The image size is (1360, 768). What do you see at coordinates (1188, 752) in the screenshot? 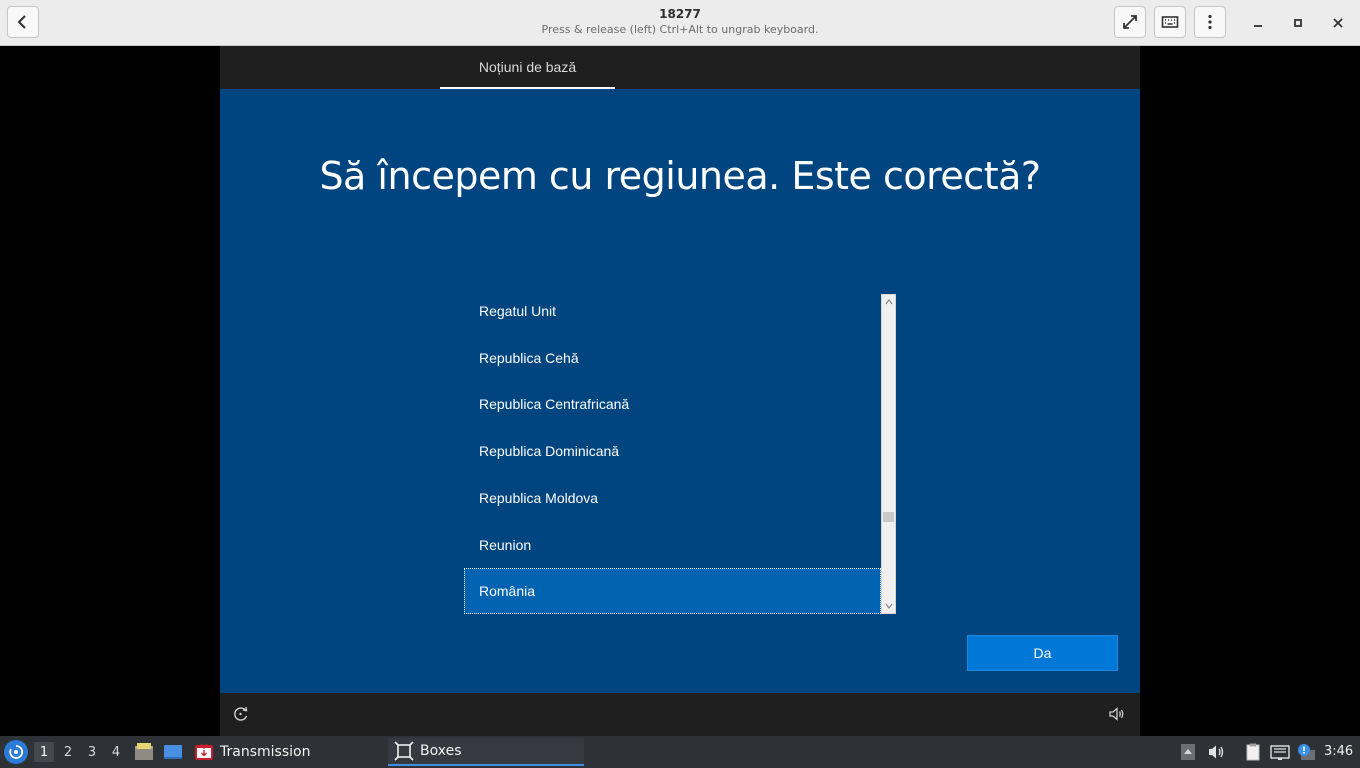
I see `tray-scroll-icon` at bounding box center [1188, 752].